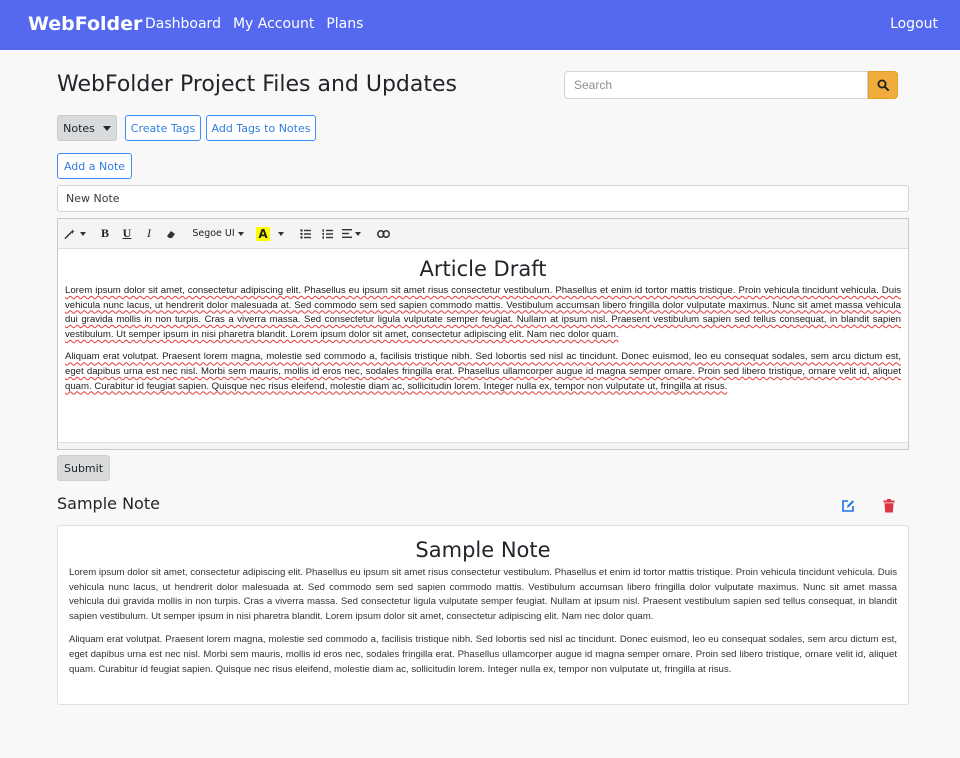 The height and width of the screenshot is (758, 960). What do you see at coordinates (183, 24) in the screenshot?
I see `nav-link-dashboard: Dashboard` at bounding box center [183, 24].